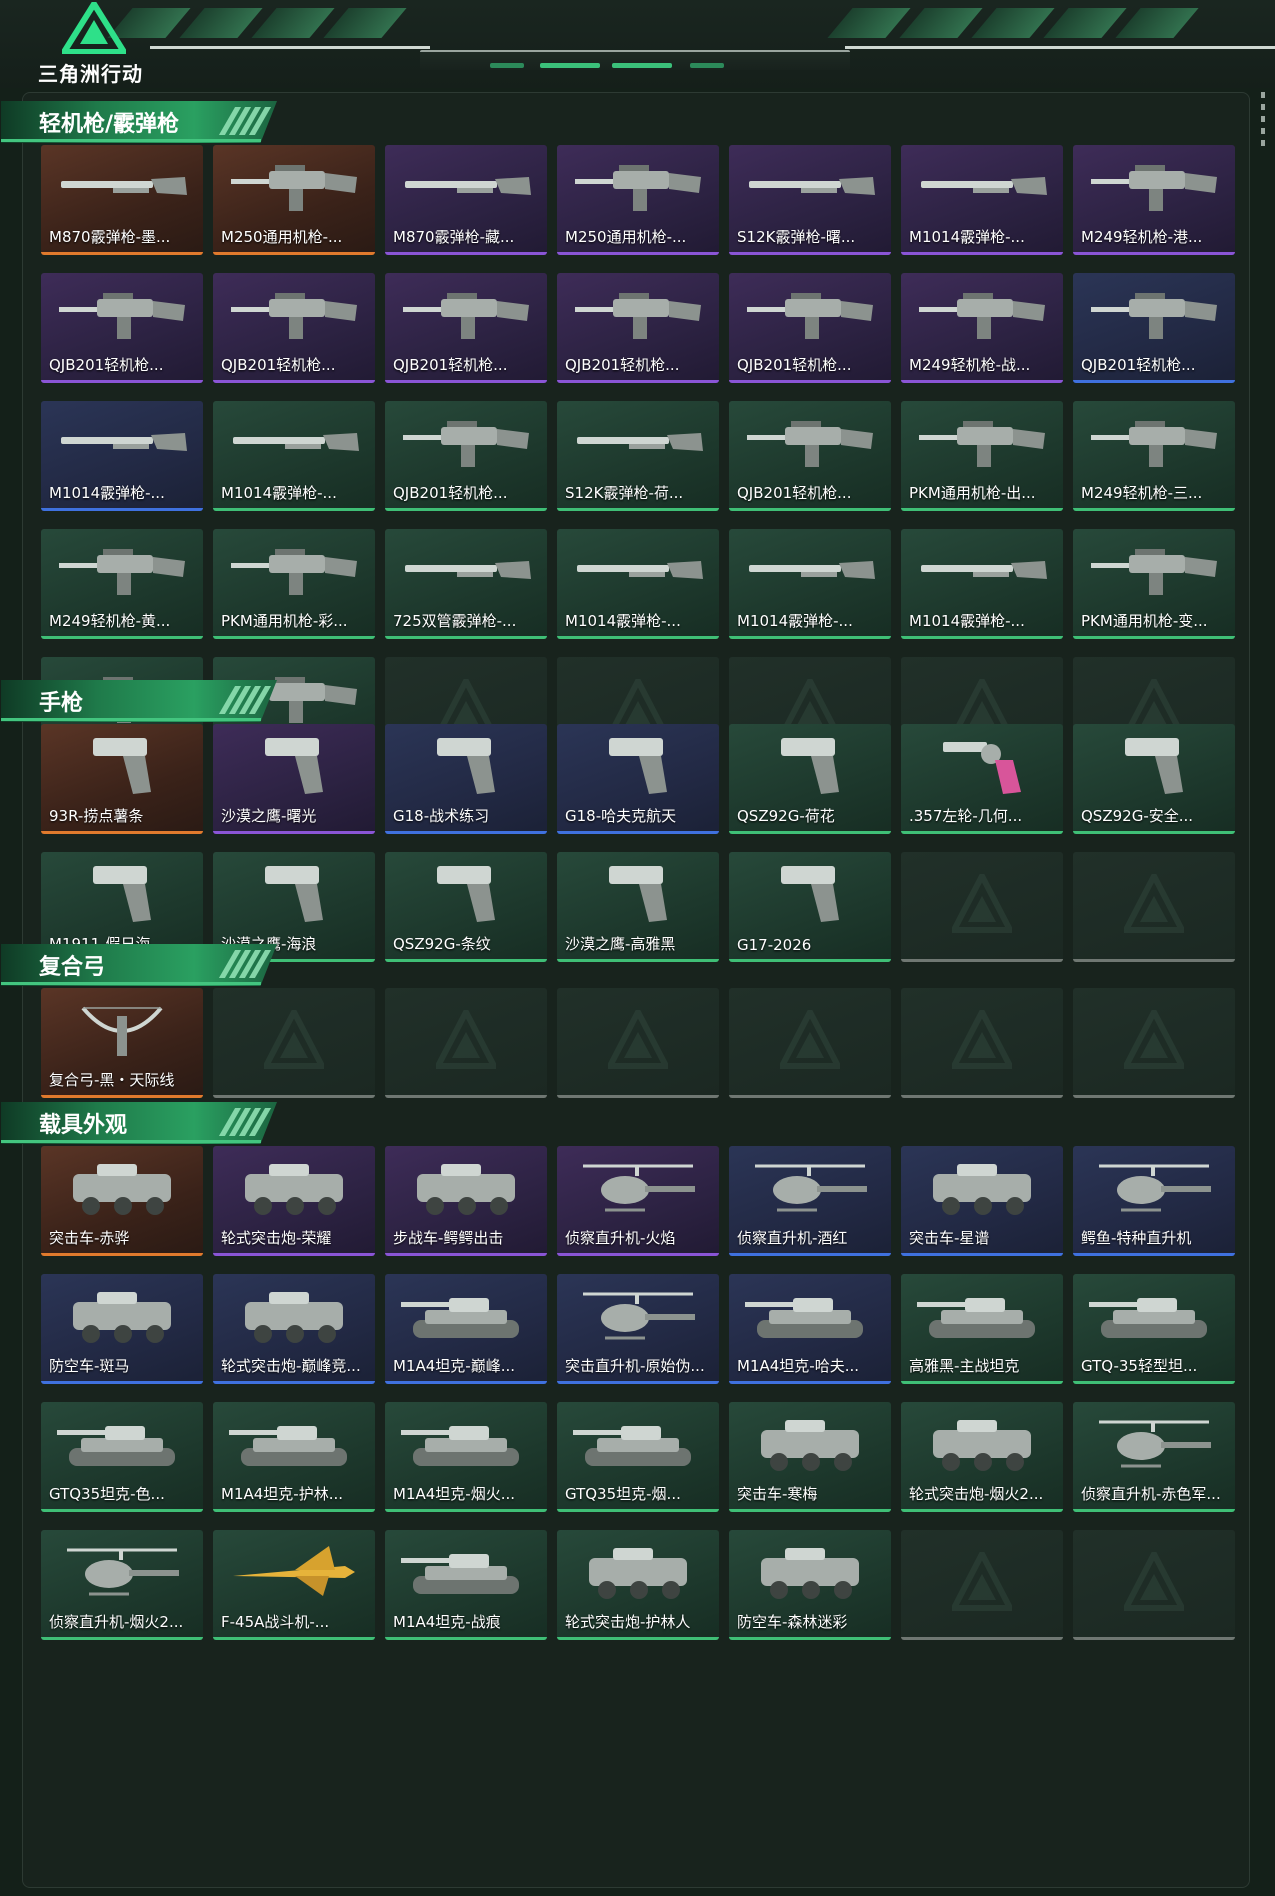 The width and height of the screenshot is (1275, 1896). Describe the element at coordinates (638, 1201) in the screenshot. I see `skin-card: 侦察直升机-火焰` at that location.